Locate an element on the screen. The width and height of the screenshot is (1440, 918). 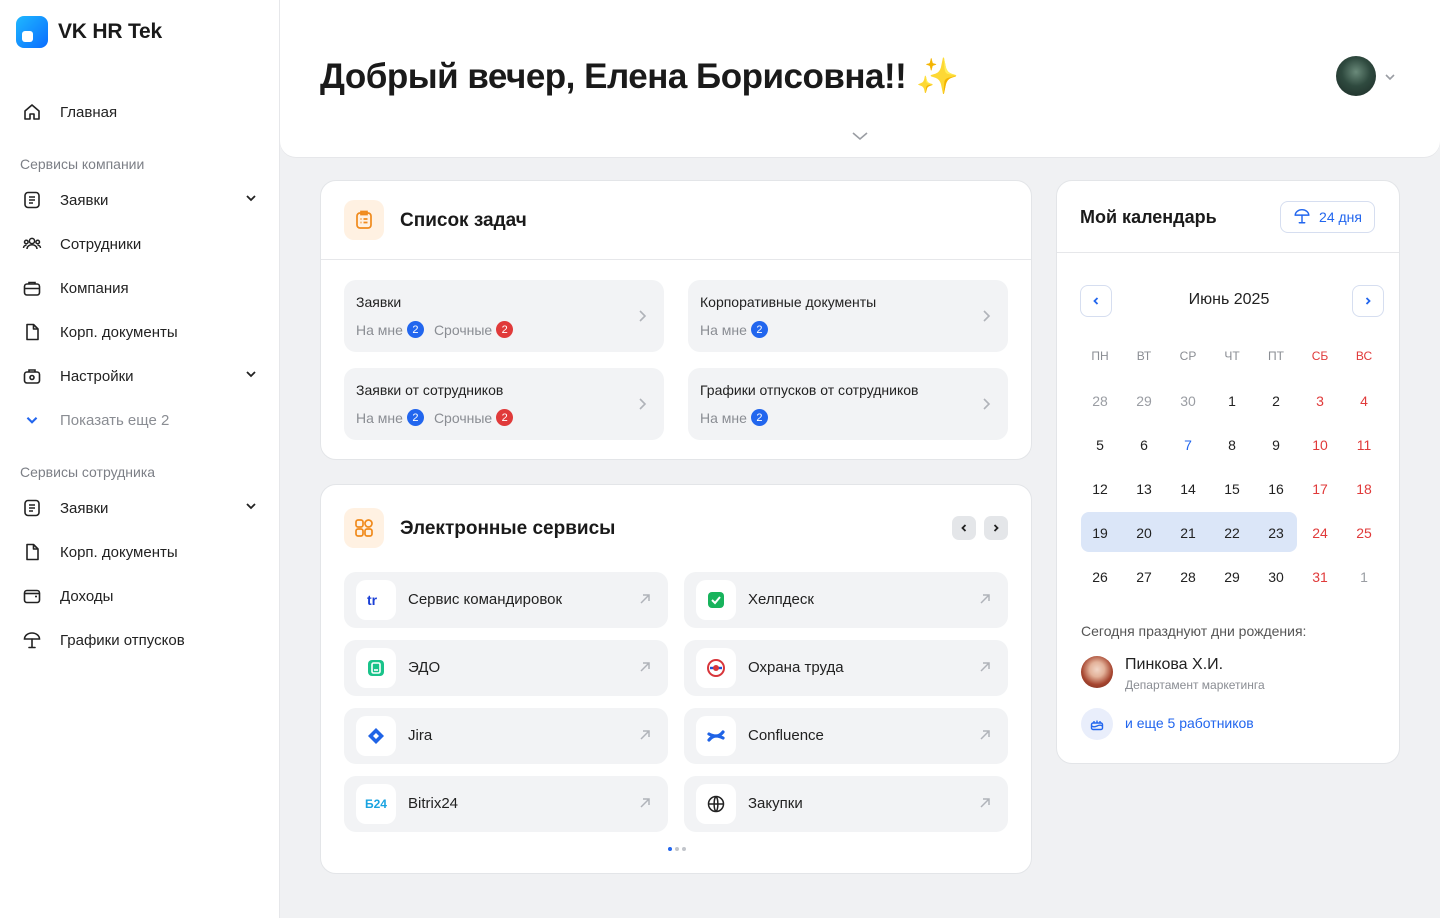
app-name: VK HR Tek is located at coordinates (110, 31).